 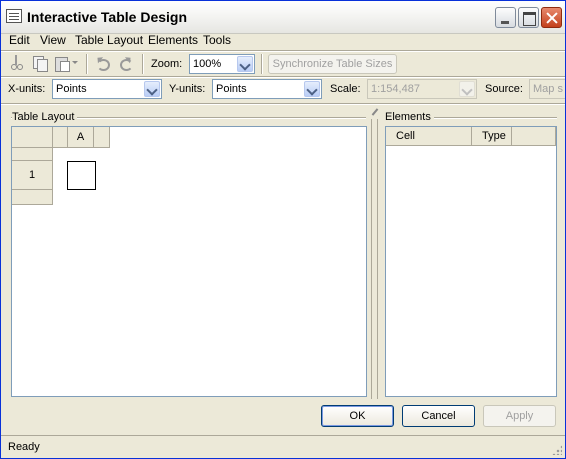 I want to click on menu-elements: Elements, so click(x=173, y=40).